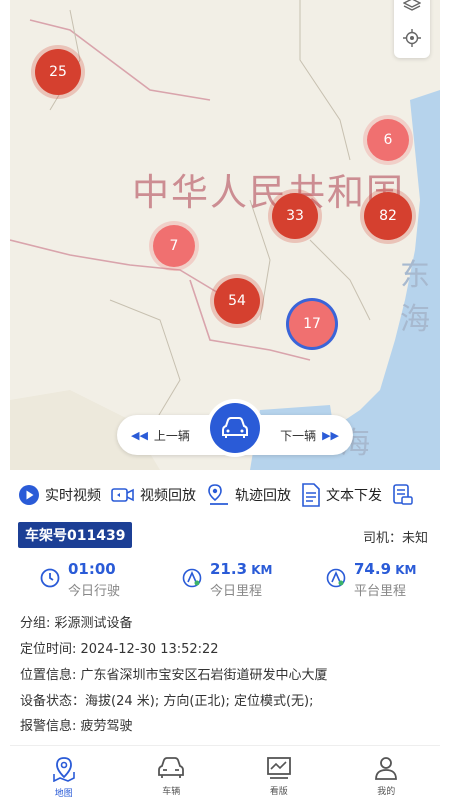 Image resolution: width=450 pixels, height=800 pixels. Describe the element at coordinates (412, 8) in the screenshot. I see `layers-icon` at that location.